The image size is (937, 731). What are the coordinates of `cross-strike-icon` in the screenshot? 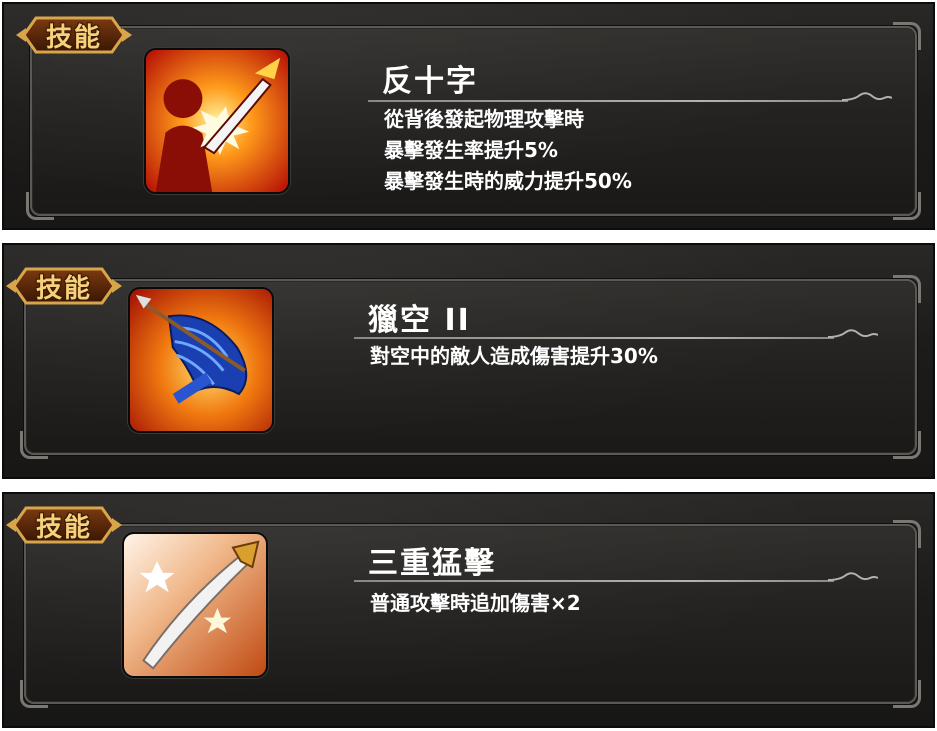 It's located at (217, 121).